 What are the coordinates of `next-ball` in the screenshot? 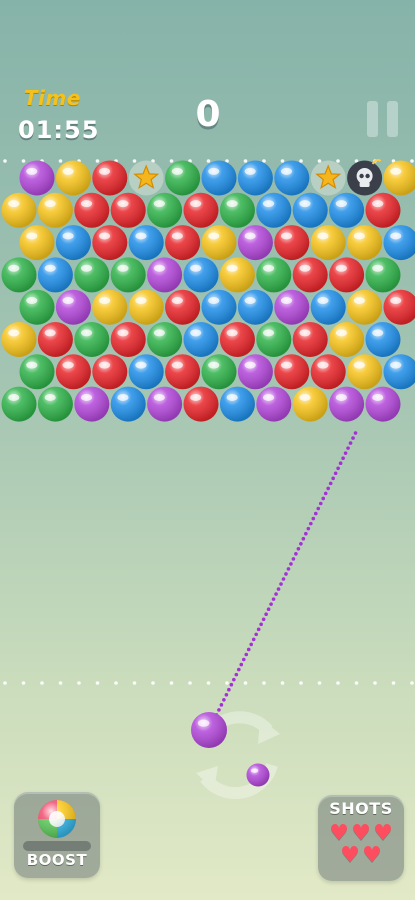 It's located at (258, 775).